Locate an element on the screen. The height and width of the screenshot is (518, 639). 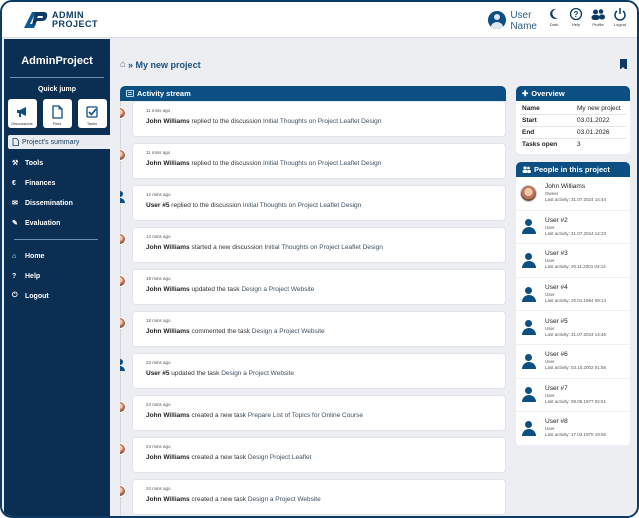
activity-action: updated the task is located at coordinates (195, 373).